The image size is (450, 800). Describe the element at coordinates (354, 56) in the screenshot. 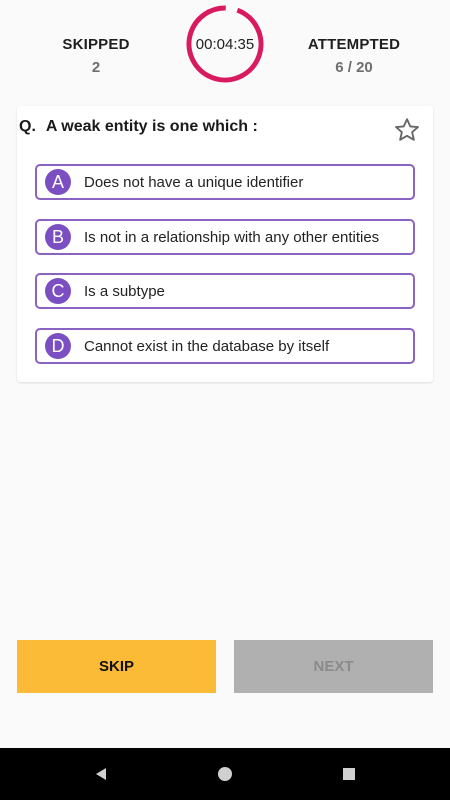

I see `attempted-stat: ATTEMPTED 6 / 20` at that location.